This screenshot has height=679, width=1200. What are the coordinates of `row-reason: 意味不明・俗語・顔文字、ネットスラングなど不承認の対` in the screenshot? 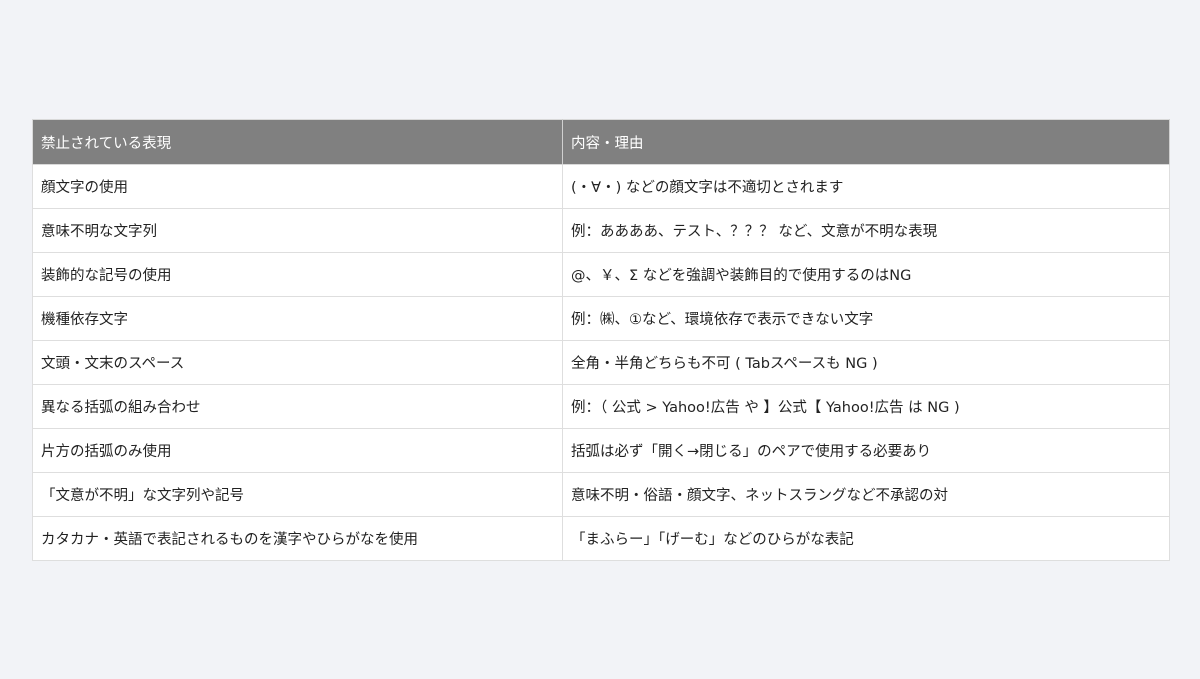 It's located at (866, 494).